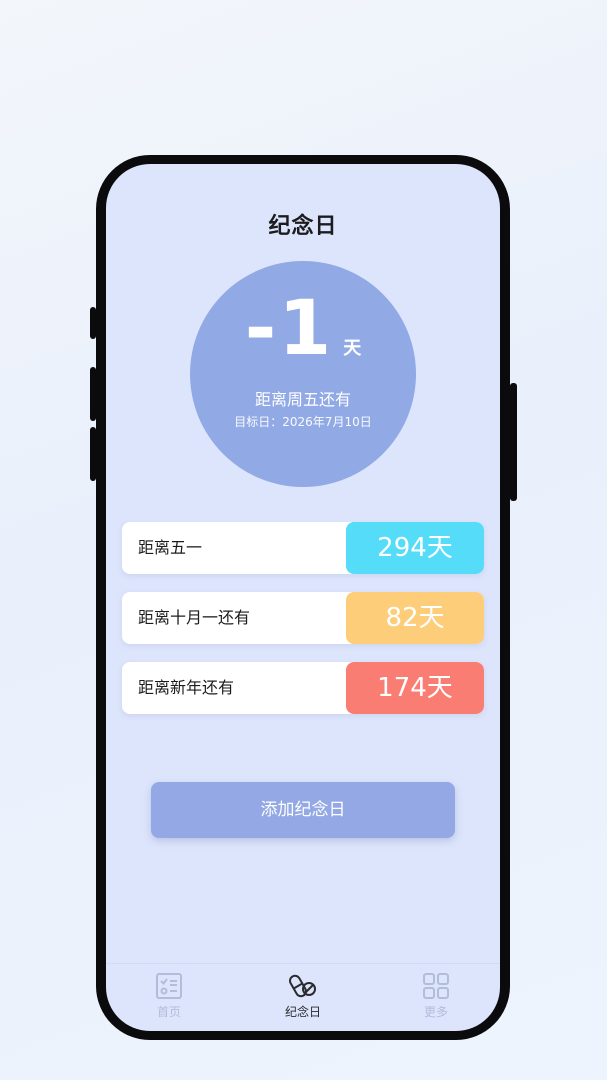  What do you see at coordinates (169, 986) in the screenshot?
I see `checklist-icon` at bounding box center [169, 986].